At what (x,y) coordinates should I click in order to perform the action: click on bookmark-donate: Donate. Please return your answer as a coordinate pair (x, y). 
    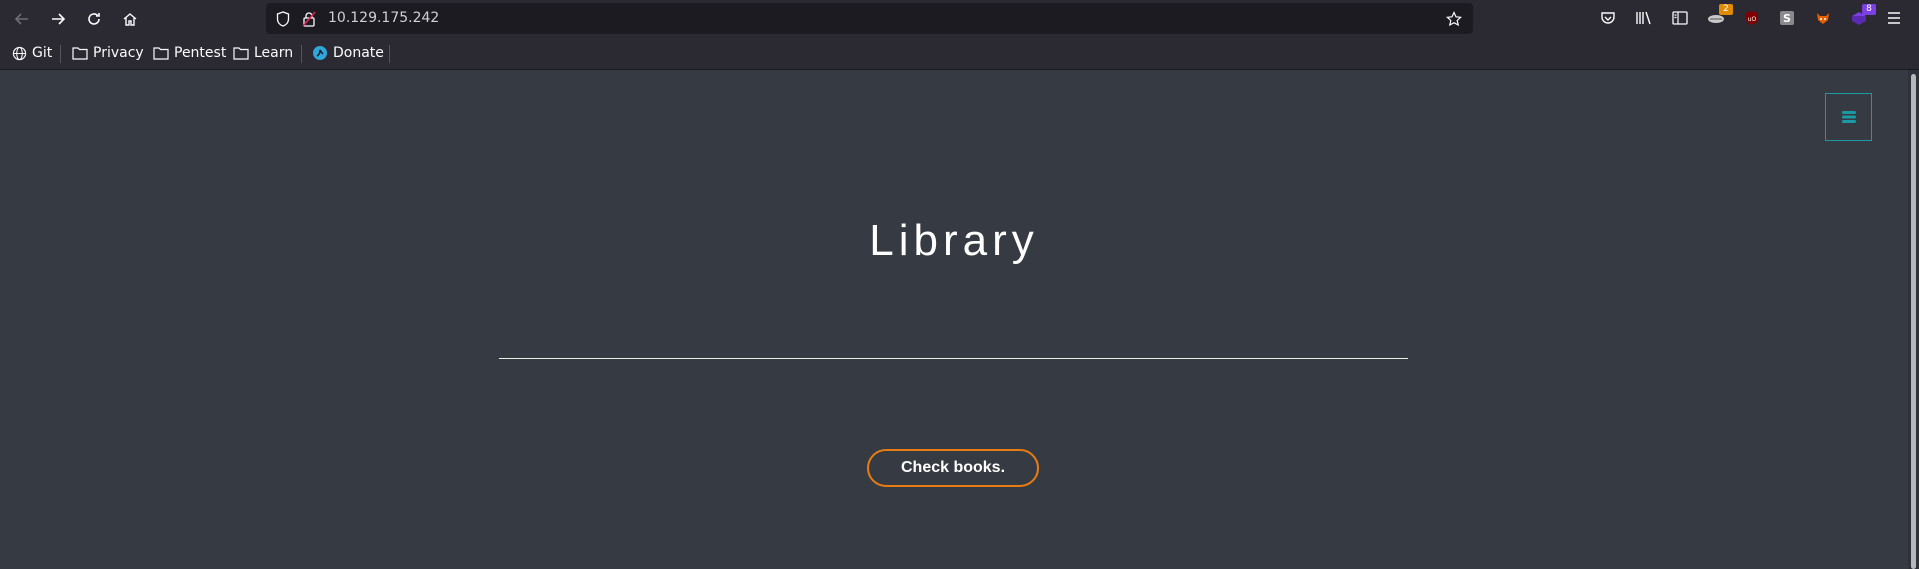
    Looking at the image, I should click on (348, 53).